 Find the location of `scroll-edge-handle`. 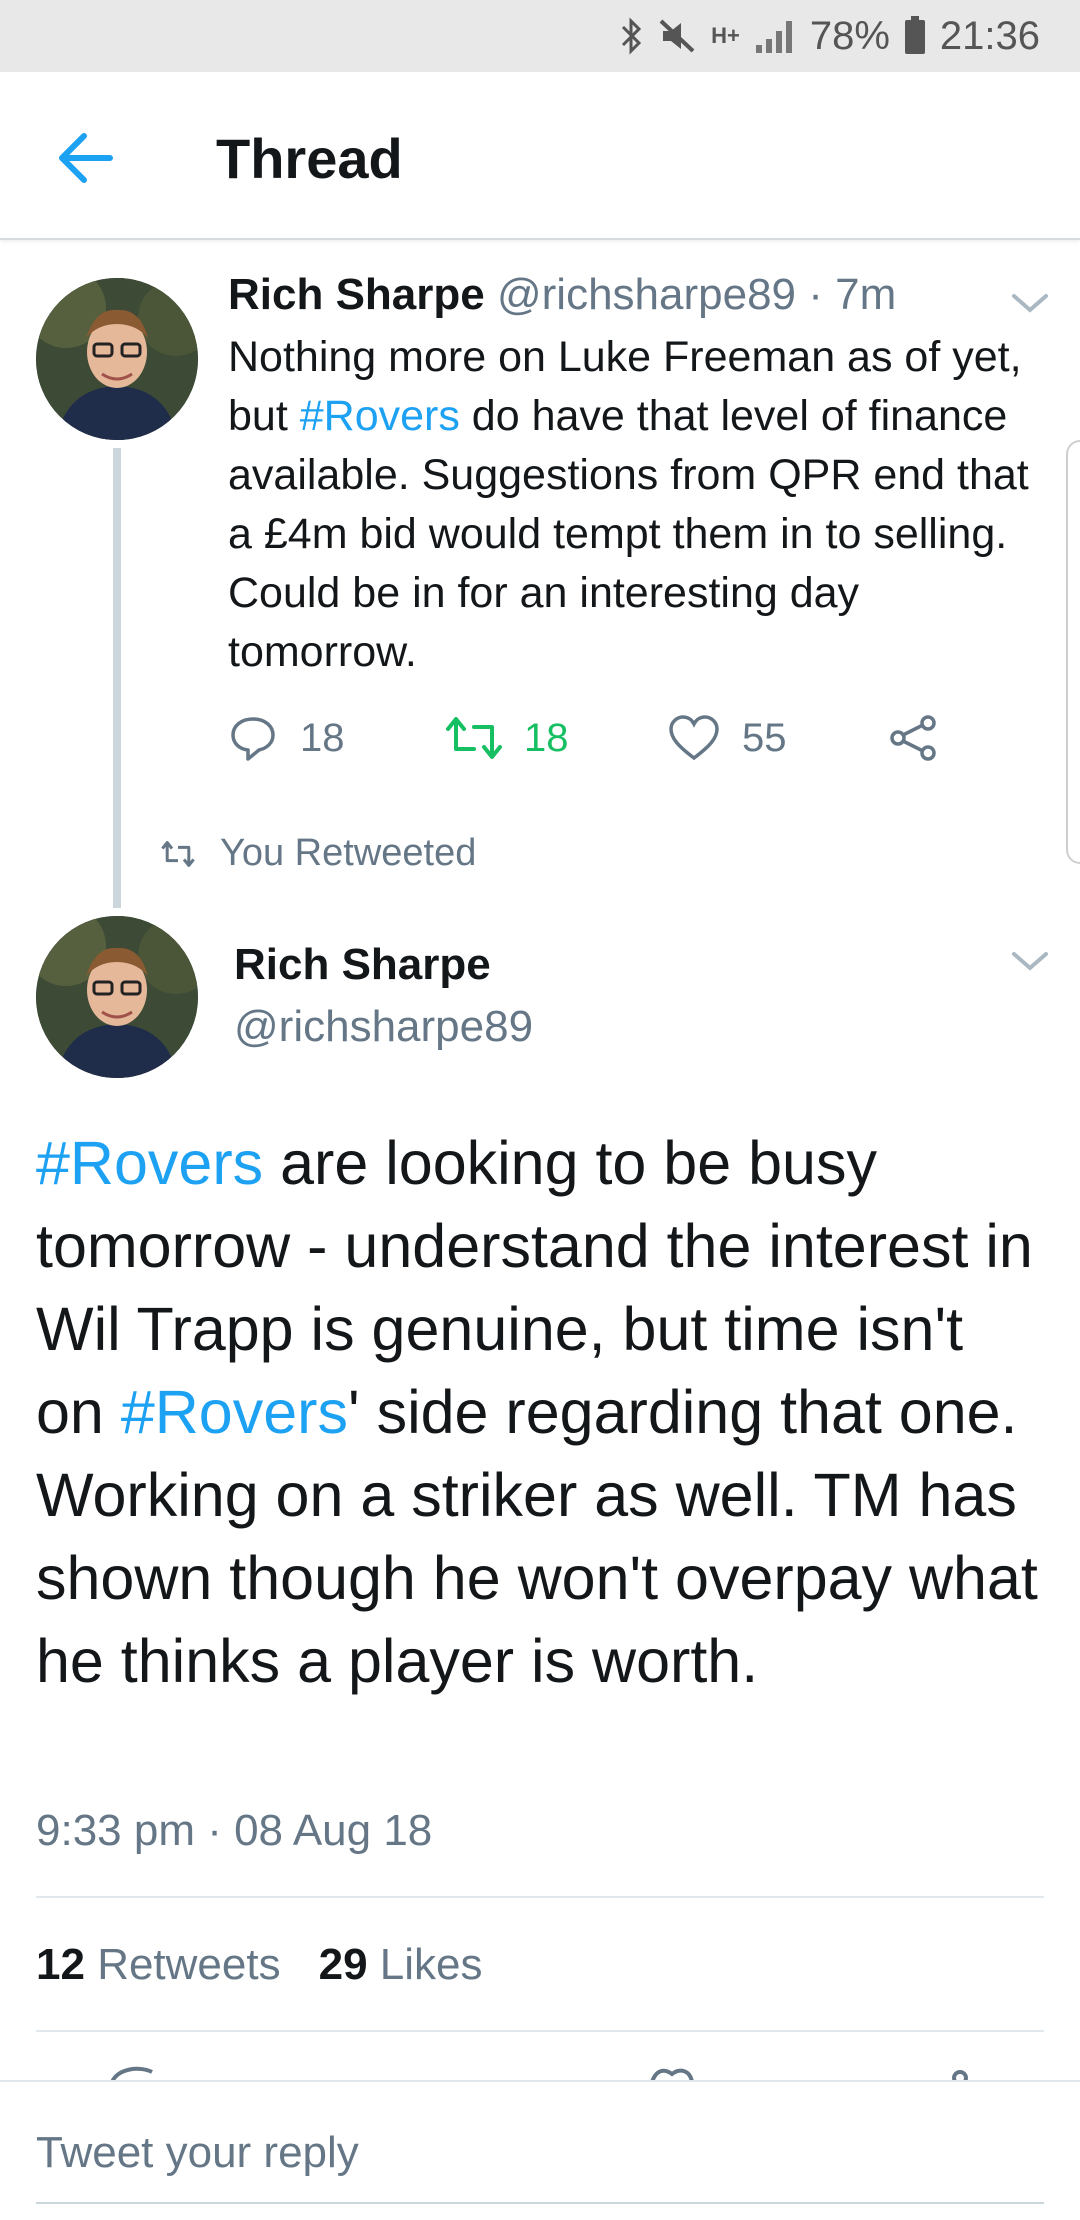

scroll-edge-handle is located at coordinates (1073, 652).